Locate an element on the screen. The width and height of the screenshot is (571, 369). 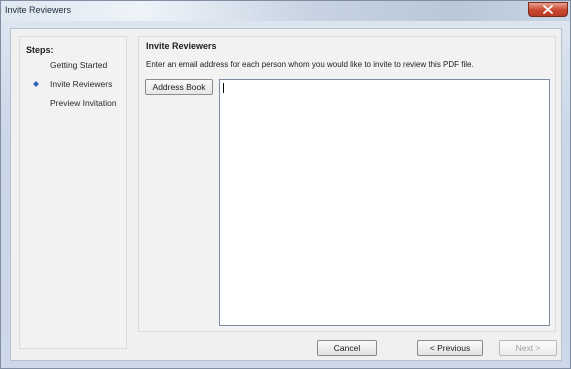
close-button is located at coordinates (548, 9).